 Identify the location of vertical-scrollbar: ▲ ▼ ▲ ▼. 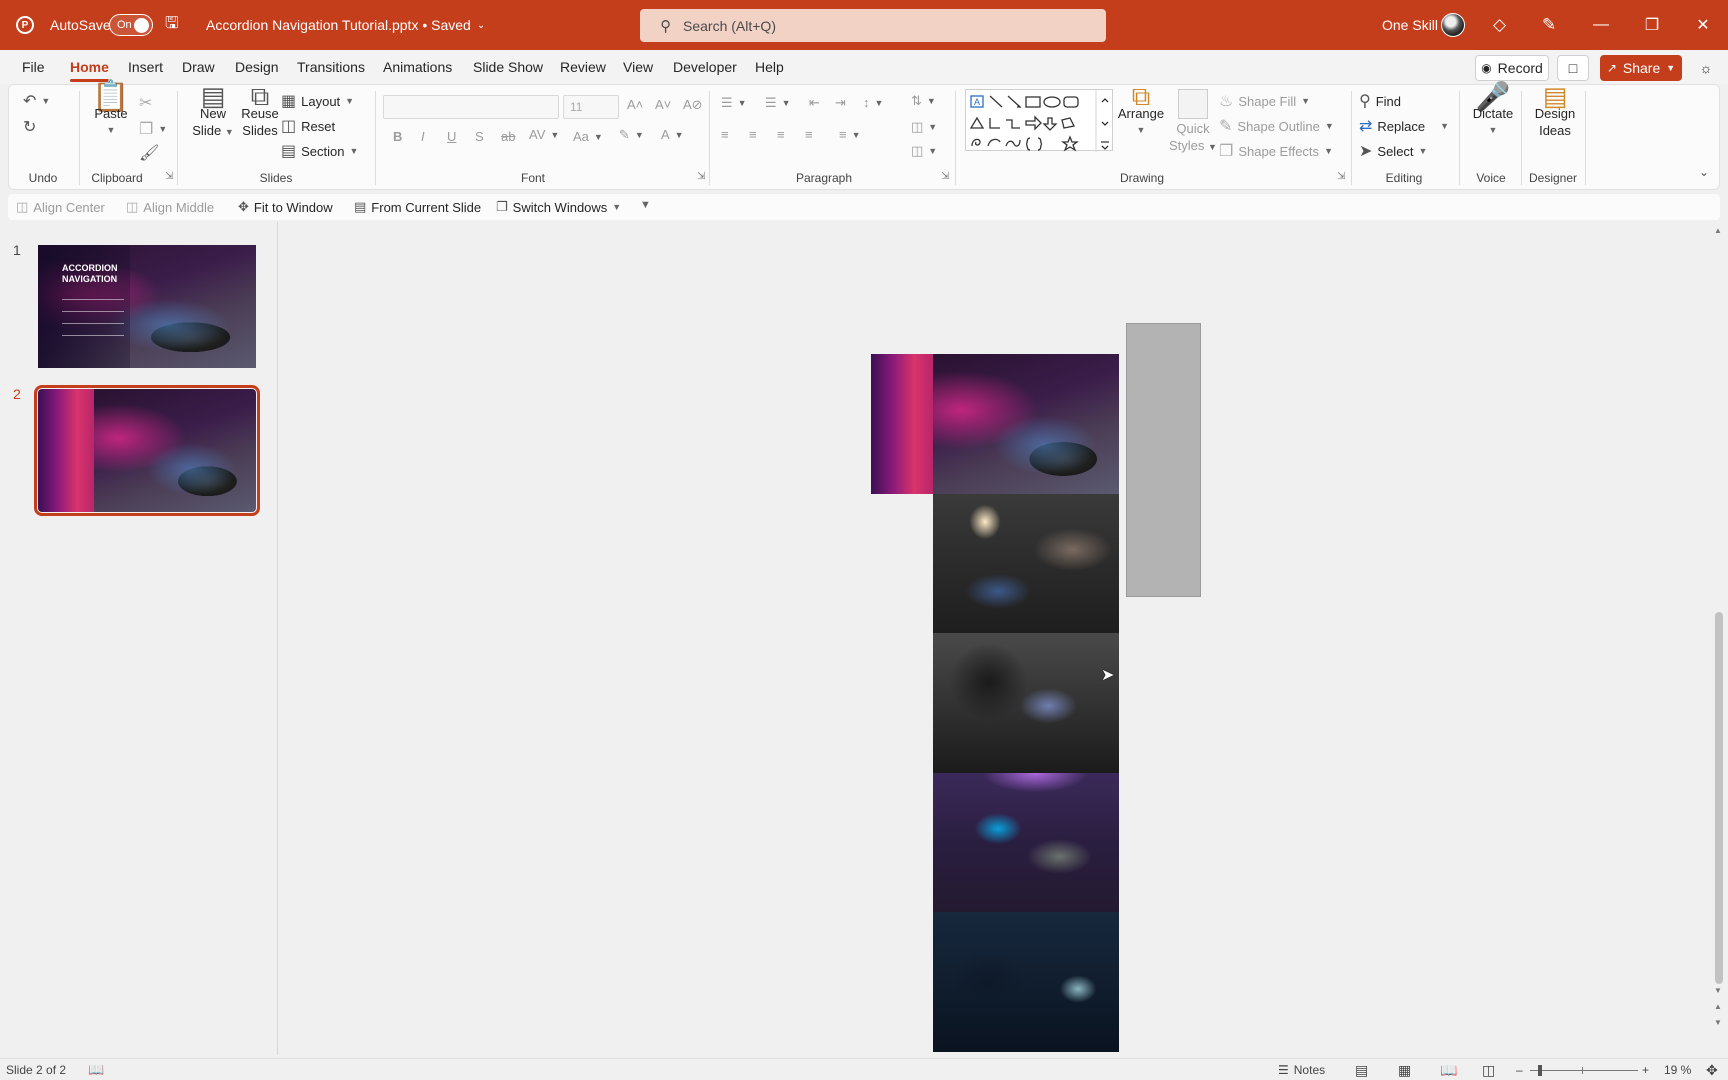
(1719, 638).